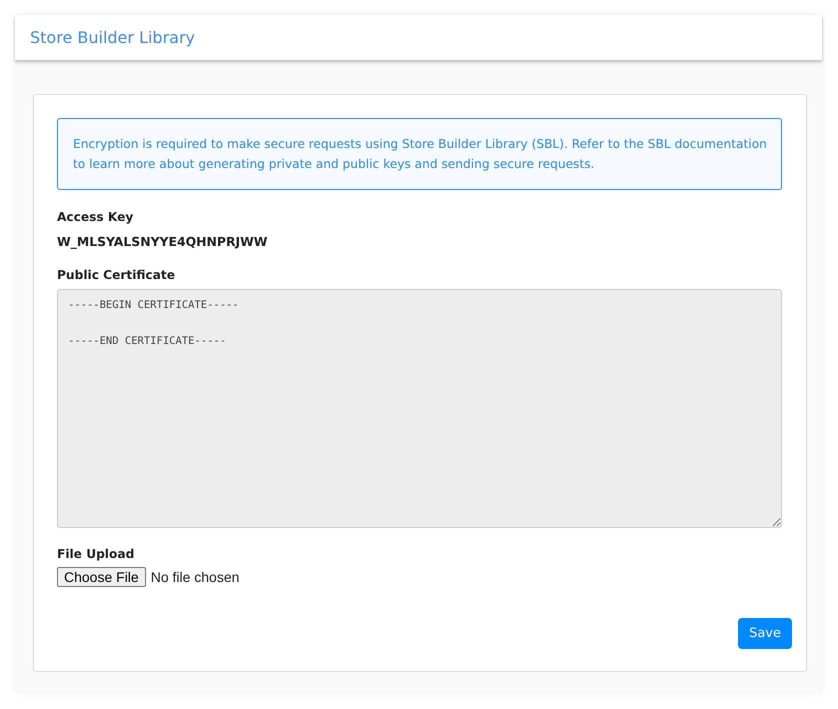  Describe the element at coordinates (195, 577) in the screenshot. I see `file-status: No file chosen` at that location.